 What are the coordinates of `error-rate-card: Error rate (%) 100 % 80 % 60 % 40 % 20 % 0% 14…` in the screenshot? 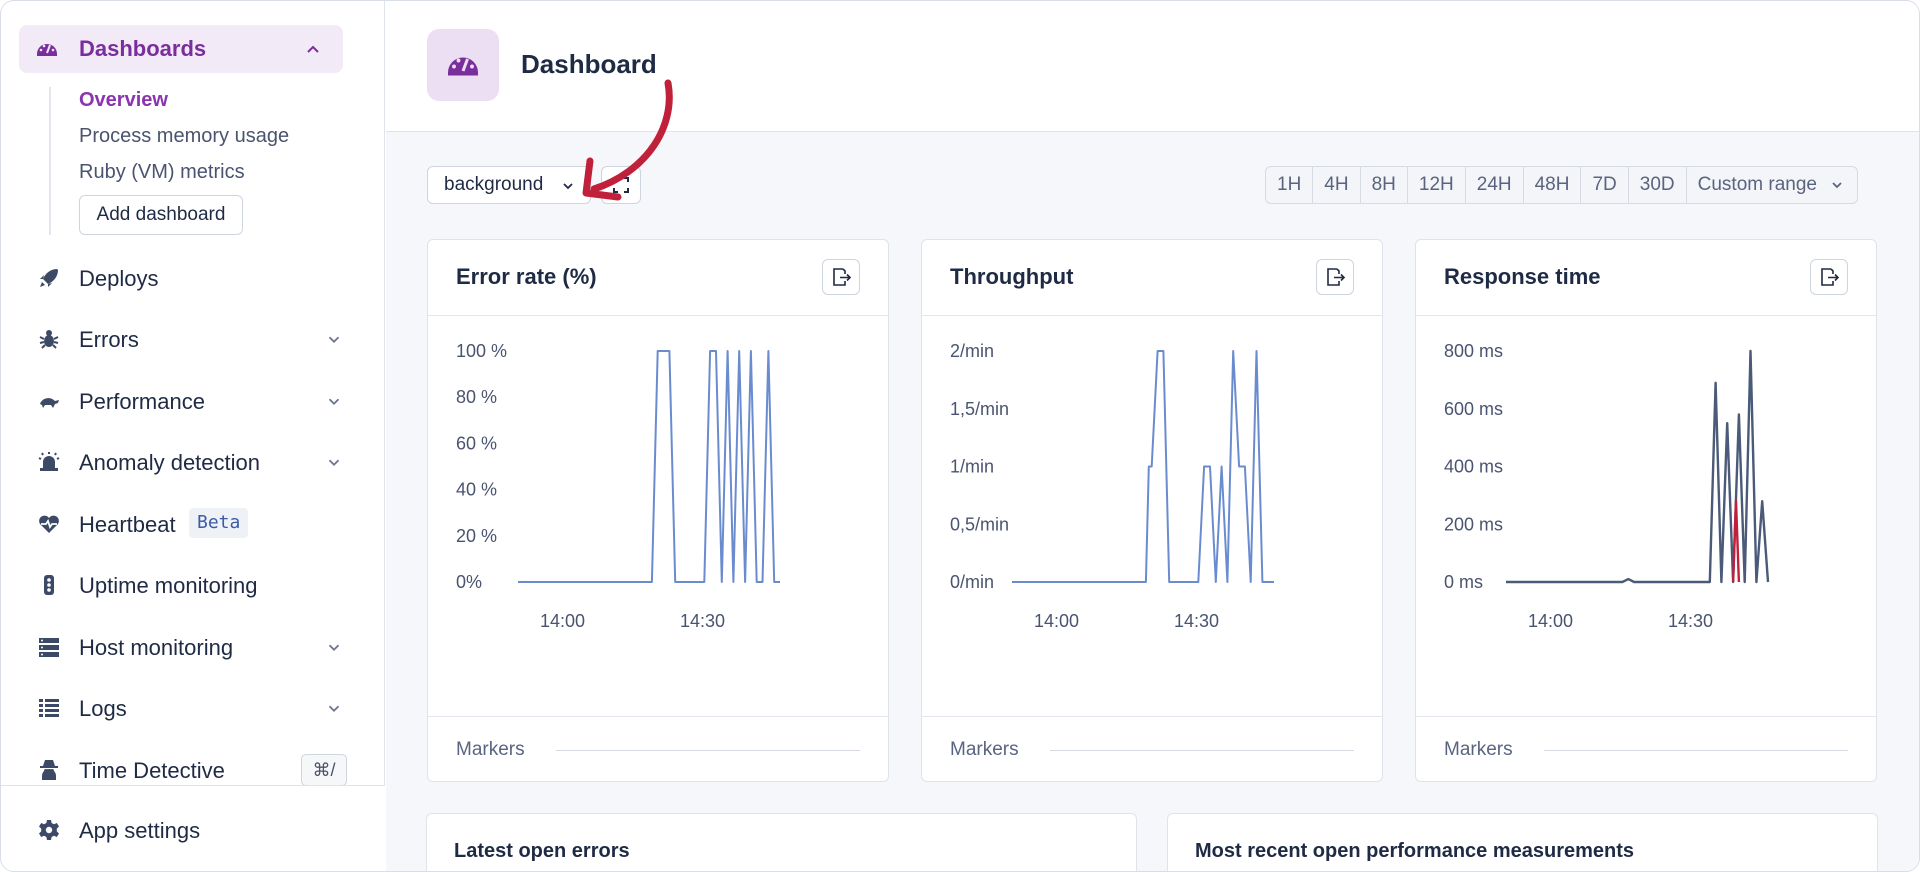 It's located at (658, 510).